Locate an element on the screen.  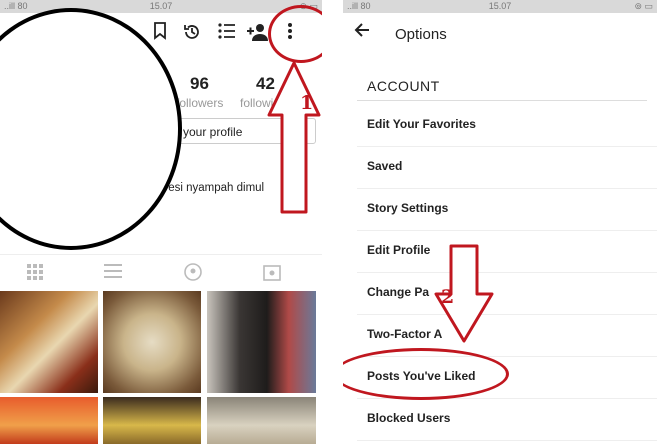
annotation-number-2: 2 is located at coordinates (448, 297).